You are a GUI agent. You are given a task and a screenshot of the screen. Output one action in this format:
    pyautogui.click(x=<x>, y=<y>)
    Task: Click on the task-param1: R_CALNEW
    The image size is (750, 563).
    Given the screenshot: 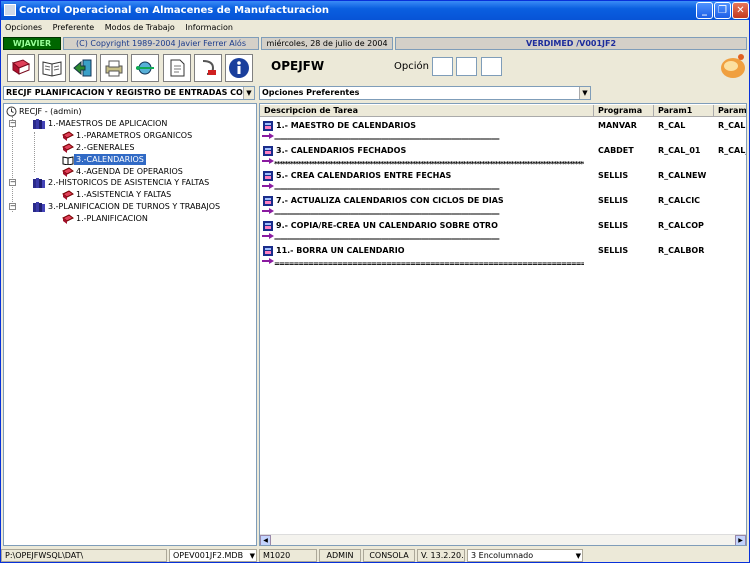 What is the action you would take?
    pyautogui.click(x=682, y=175)
    